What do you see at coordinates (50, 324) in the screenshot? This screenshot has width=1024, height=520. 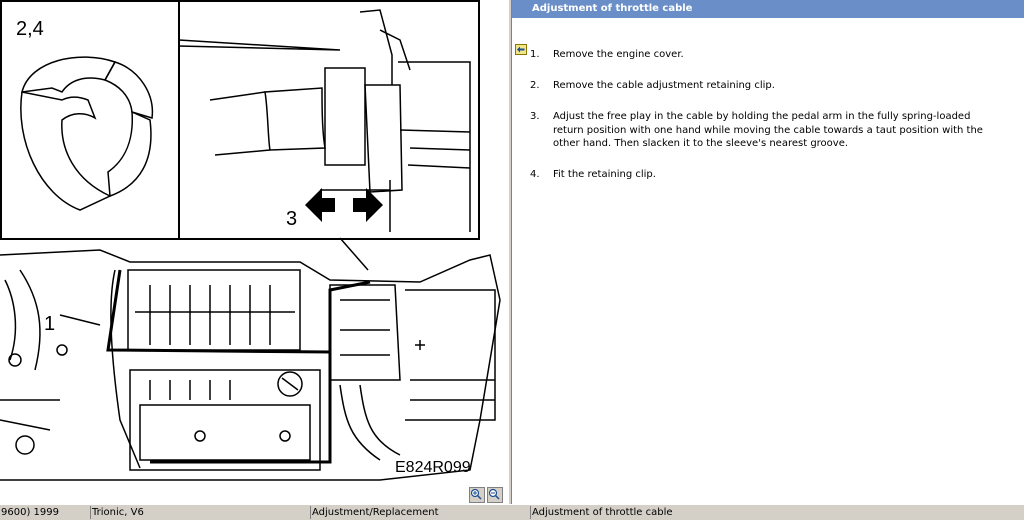 I see `callout-label-cable: 1` at bounding box center [50, 324].